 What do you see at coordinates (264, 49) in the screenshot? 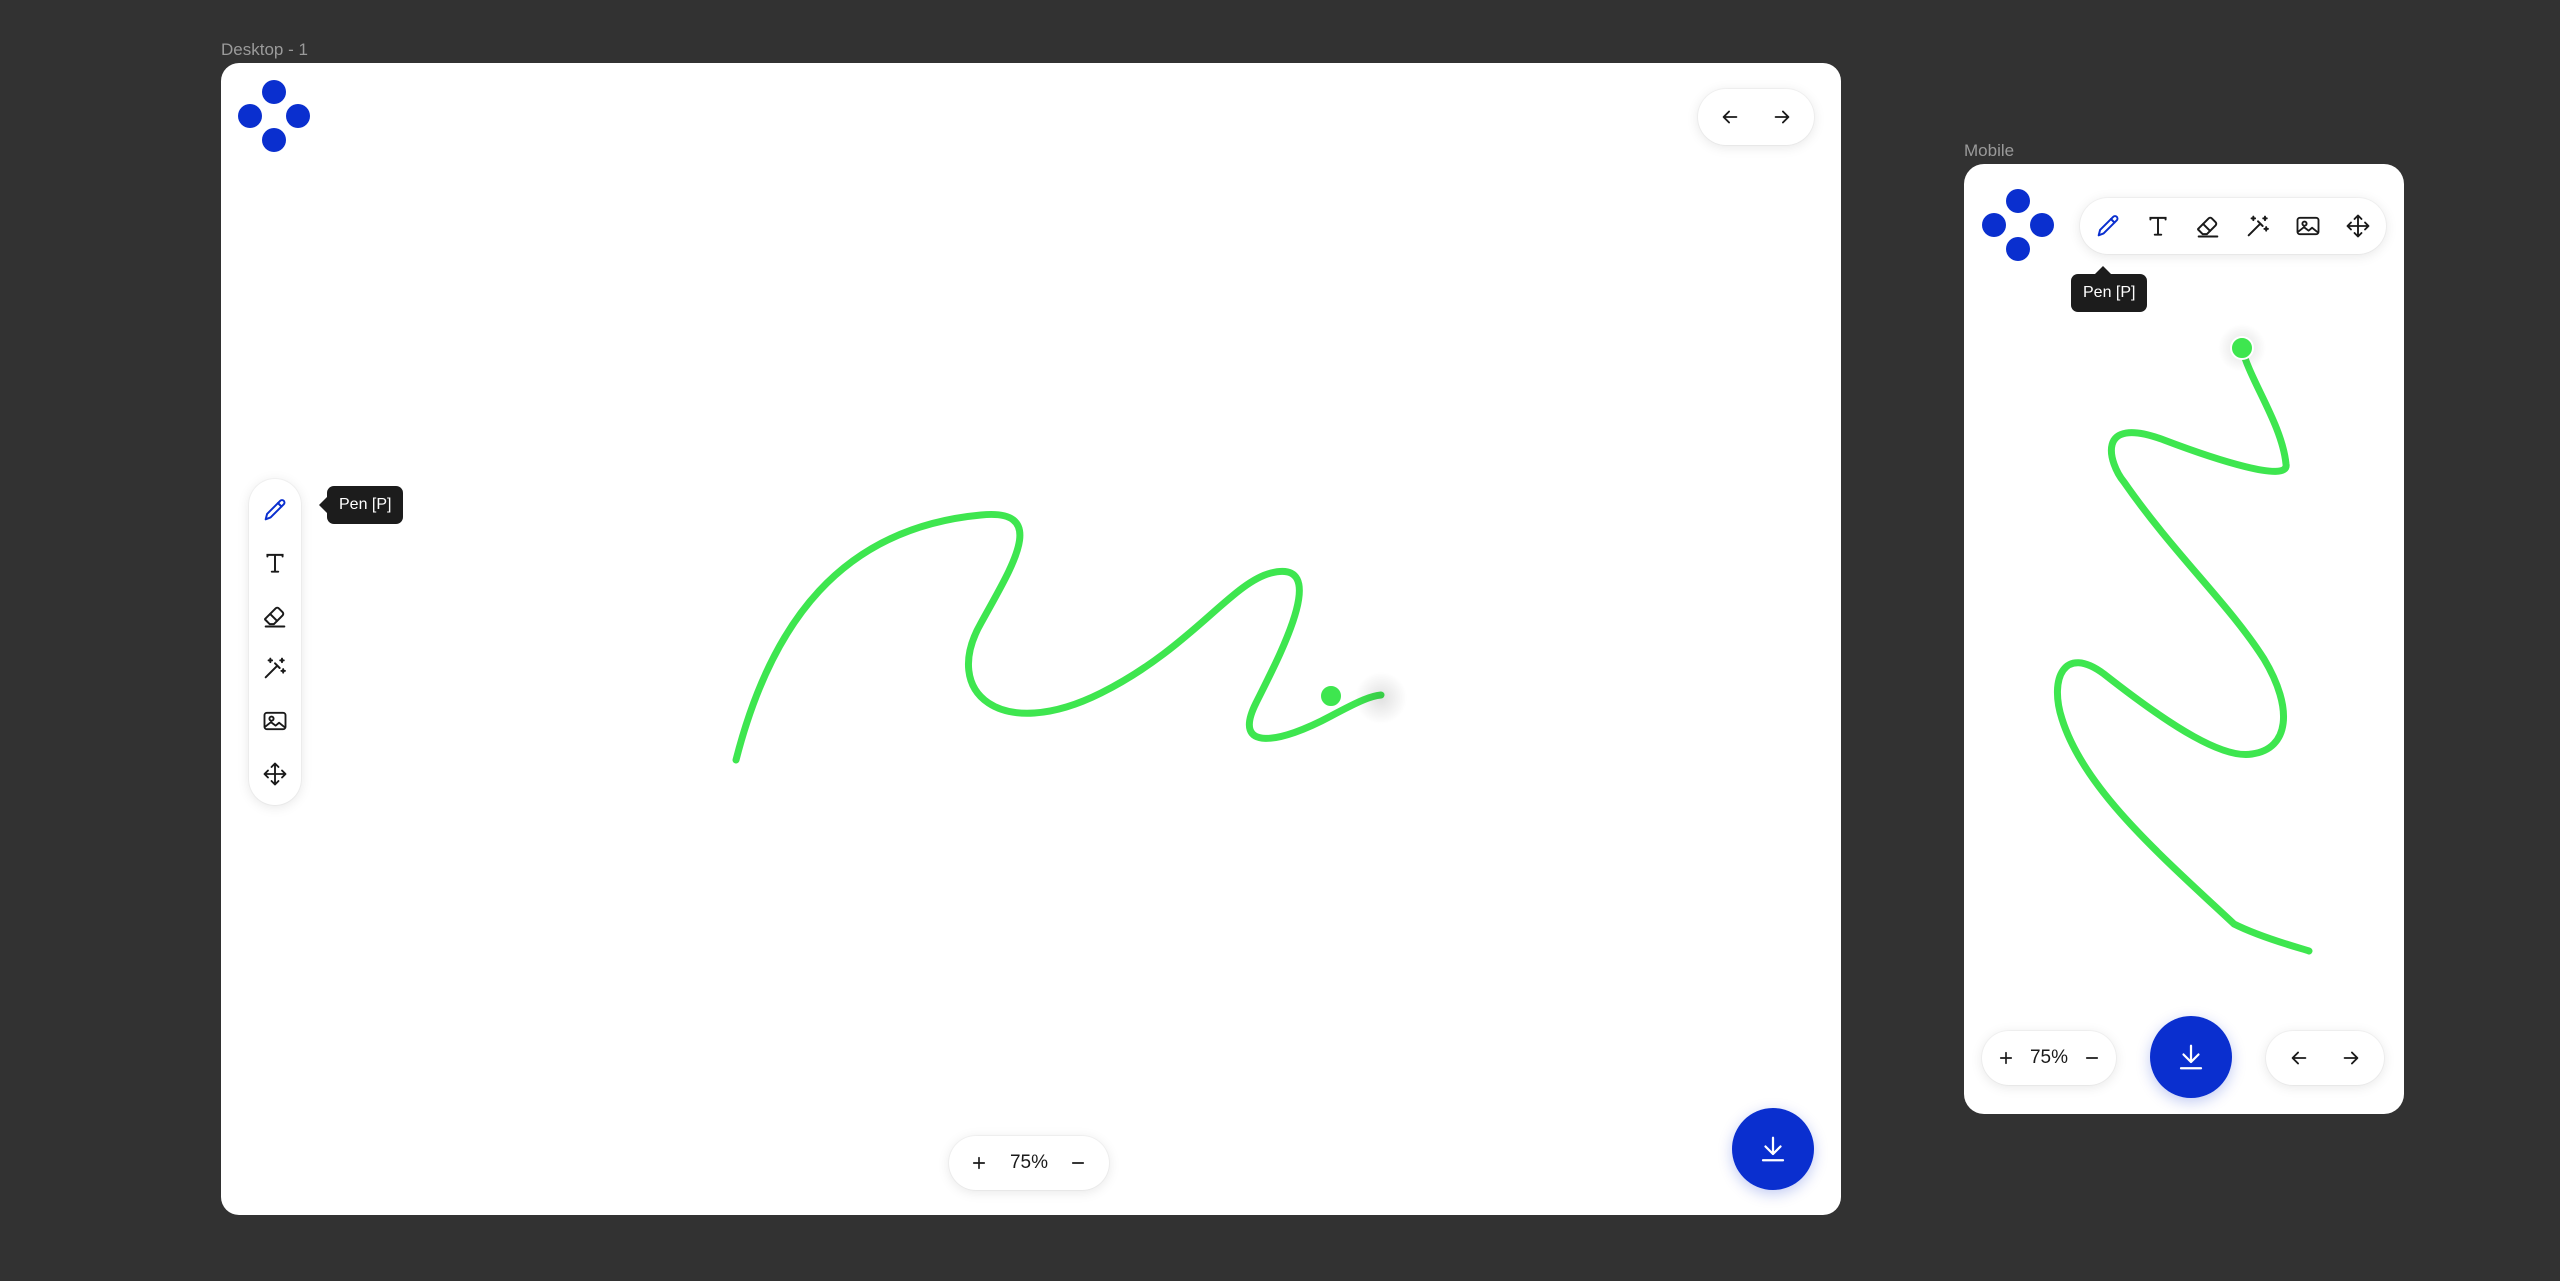
I see `desktop-frame-label: Desktop - 1` at bounding box center [264, 49].